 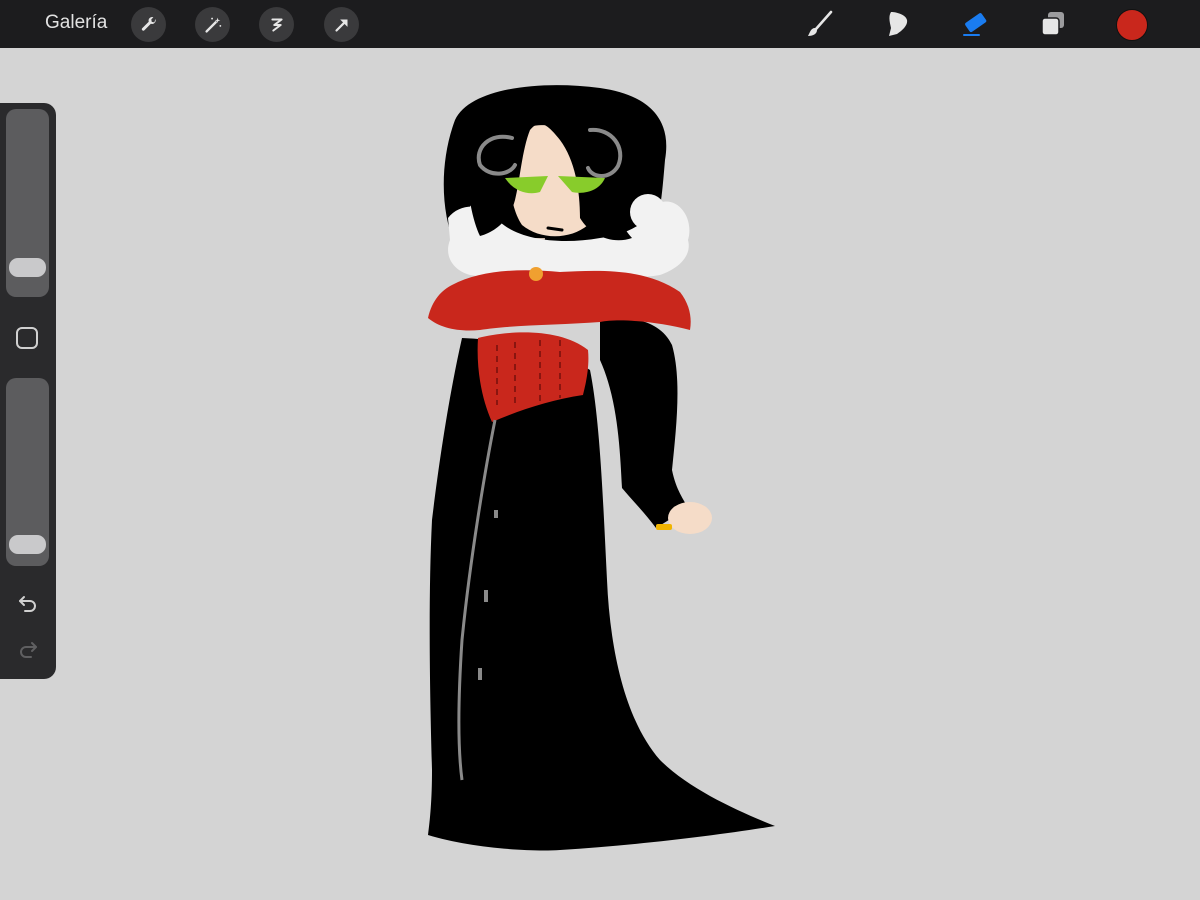 I want to click on top-toolbar: Galería, so click(x=600, y=24).